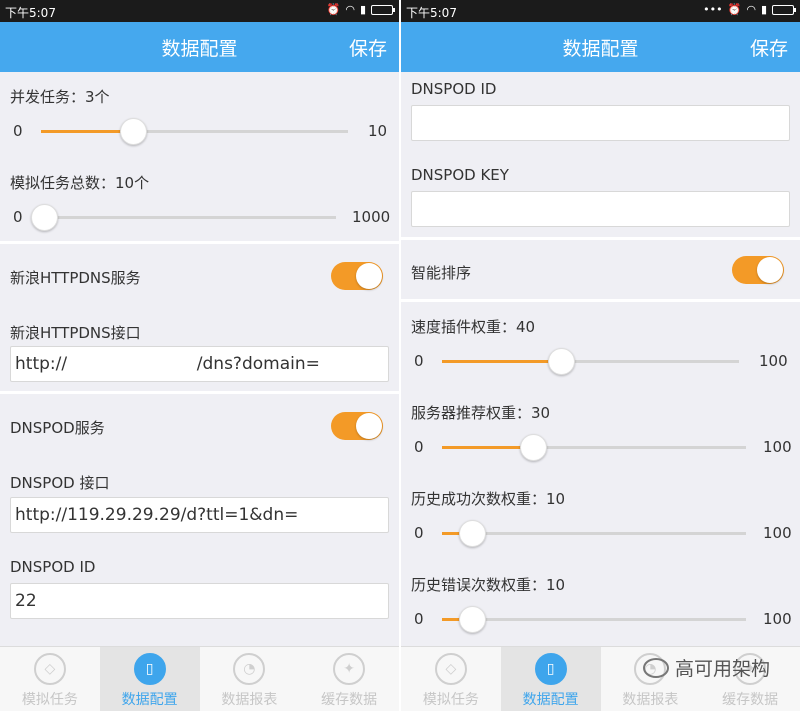 The image size is (800, 711). Describe the element at coordinates (758, 270) in the screenshot. I see `smart-sort-toggle` at that location.